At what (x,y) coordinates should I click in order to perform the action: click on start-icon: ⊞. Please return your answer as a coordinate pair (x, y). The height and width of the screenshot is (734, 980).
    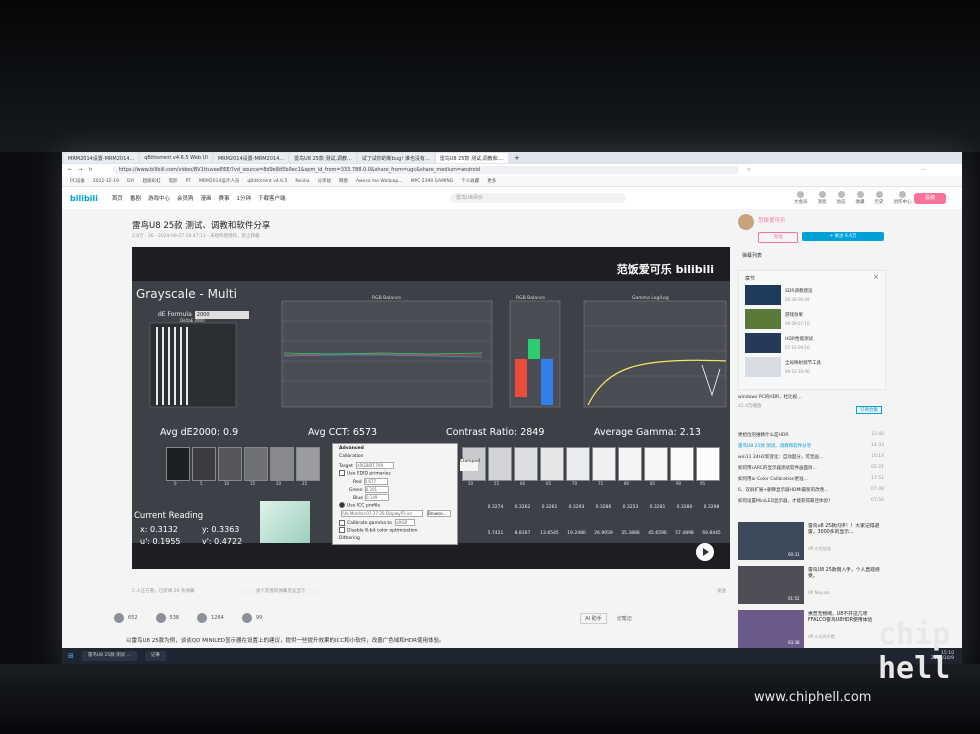
    Looking at the image, I should click on (71, 656).